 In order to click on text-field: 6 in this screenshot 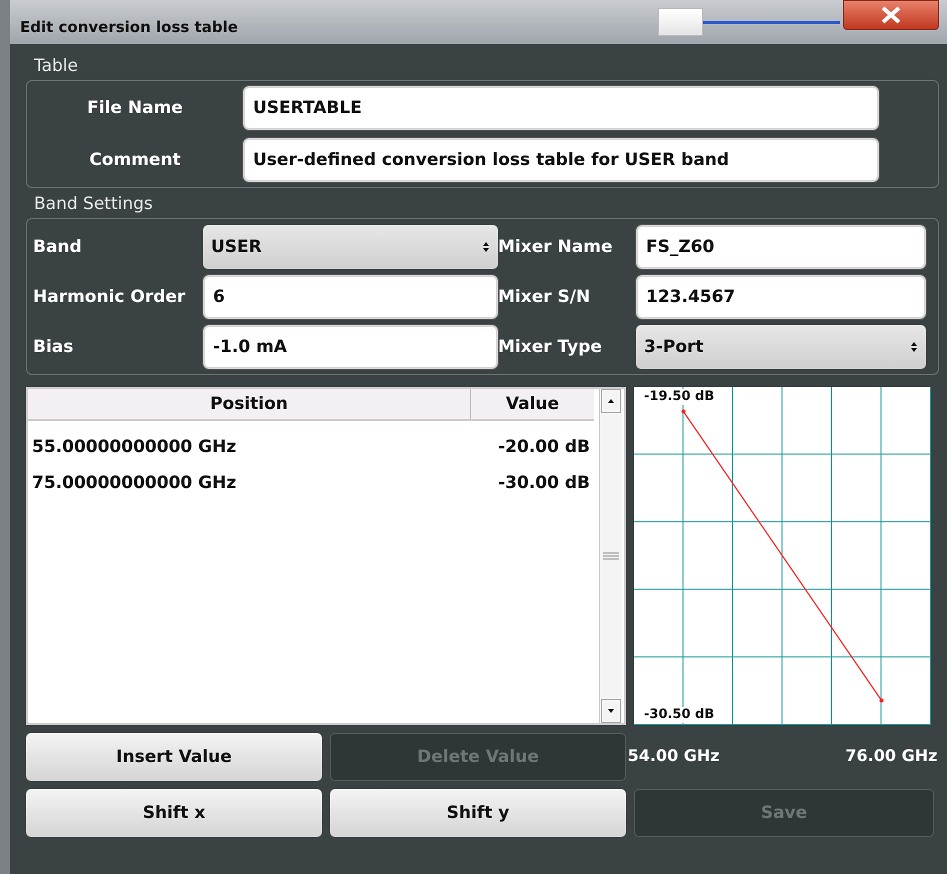, I will do `click(350, 297)`.